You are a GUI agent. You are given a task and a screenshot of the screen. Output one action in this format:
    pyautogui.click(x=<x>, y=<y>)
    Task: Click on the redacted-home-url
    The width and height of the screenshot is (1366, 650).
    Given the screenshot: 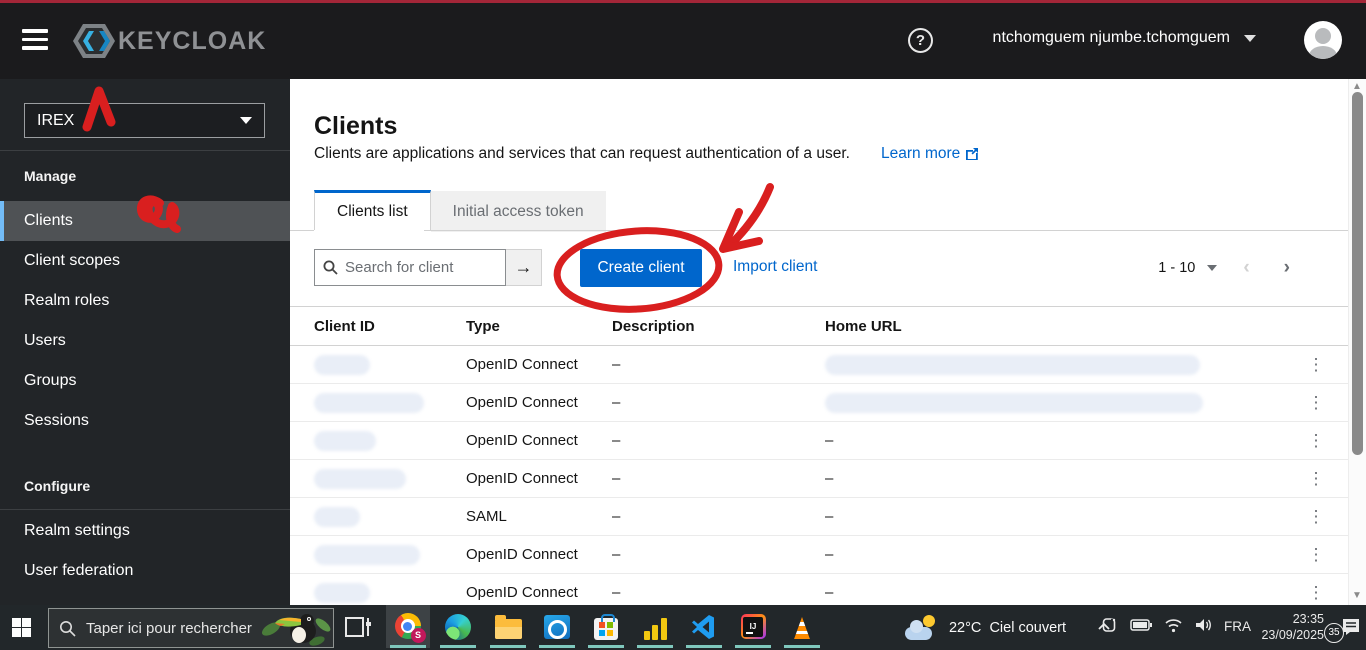 What is the action you would take?
    pyautogui.click(x=1014, y=402)
    